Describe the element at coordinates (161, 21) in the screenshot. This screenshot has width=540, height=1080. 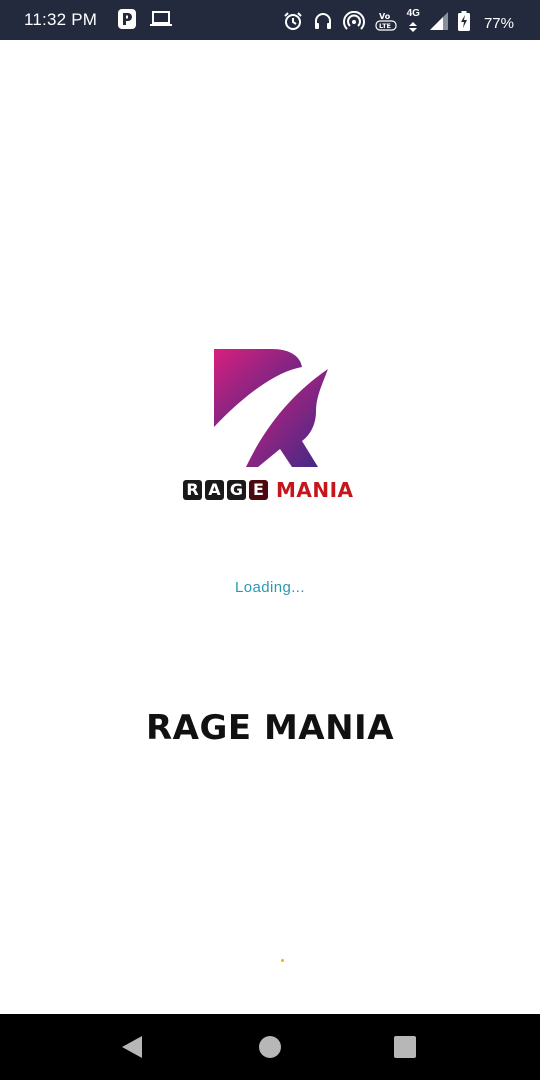
I see `laptop-icon` at that location.